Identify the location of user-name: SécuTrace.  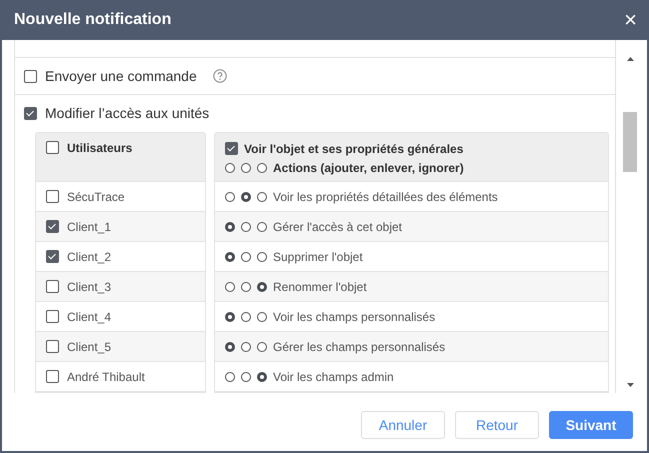
(96, 197).